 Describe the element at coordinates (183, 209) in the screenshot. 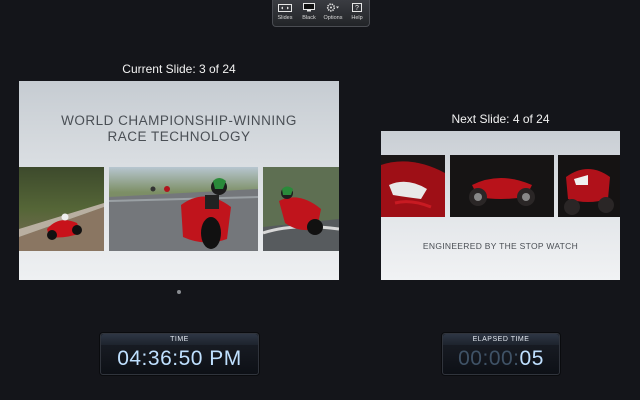

I see `slide-photo-race-lead` at that location.